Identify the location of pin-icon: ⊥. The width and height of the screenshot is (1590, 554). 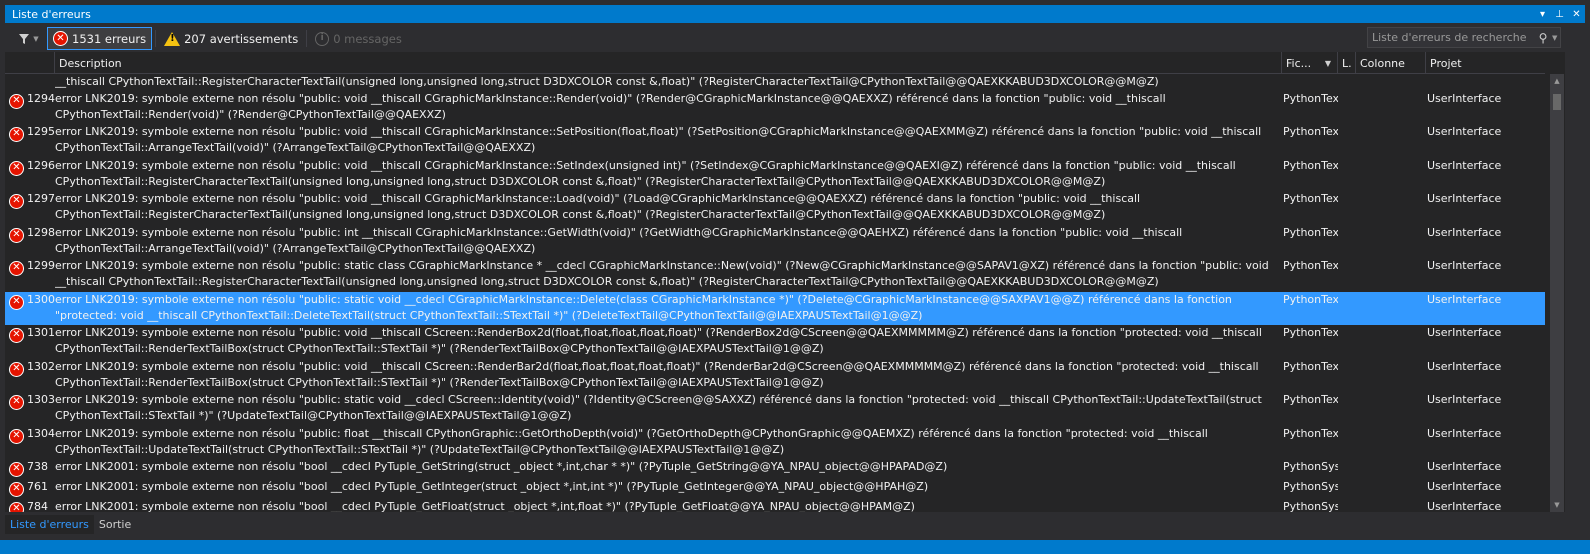
(1559, 14).